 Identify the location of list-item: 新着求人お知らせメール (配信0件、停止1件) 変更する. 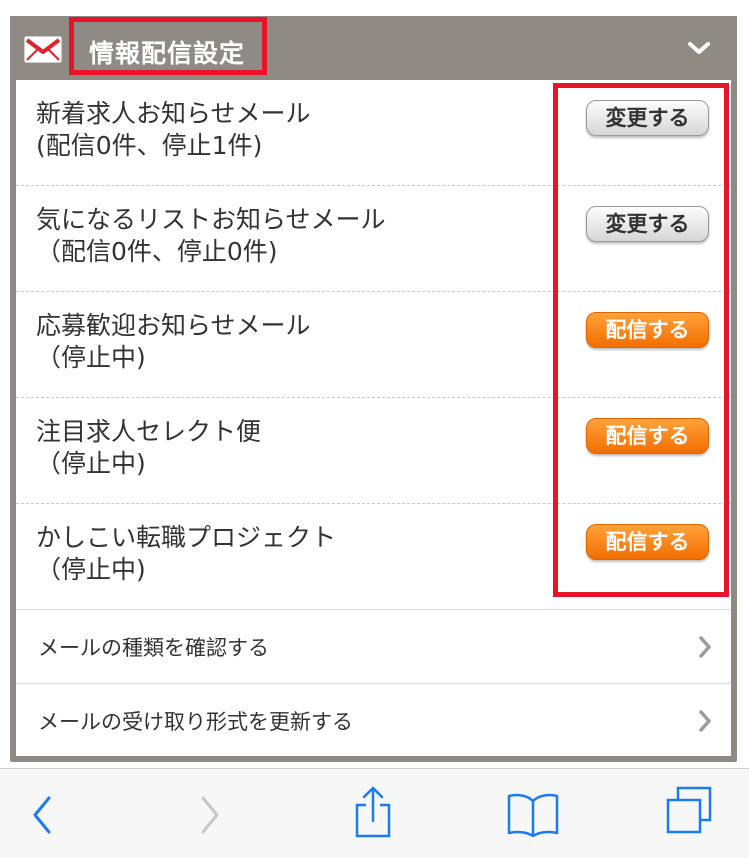
(373, 133).